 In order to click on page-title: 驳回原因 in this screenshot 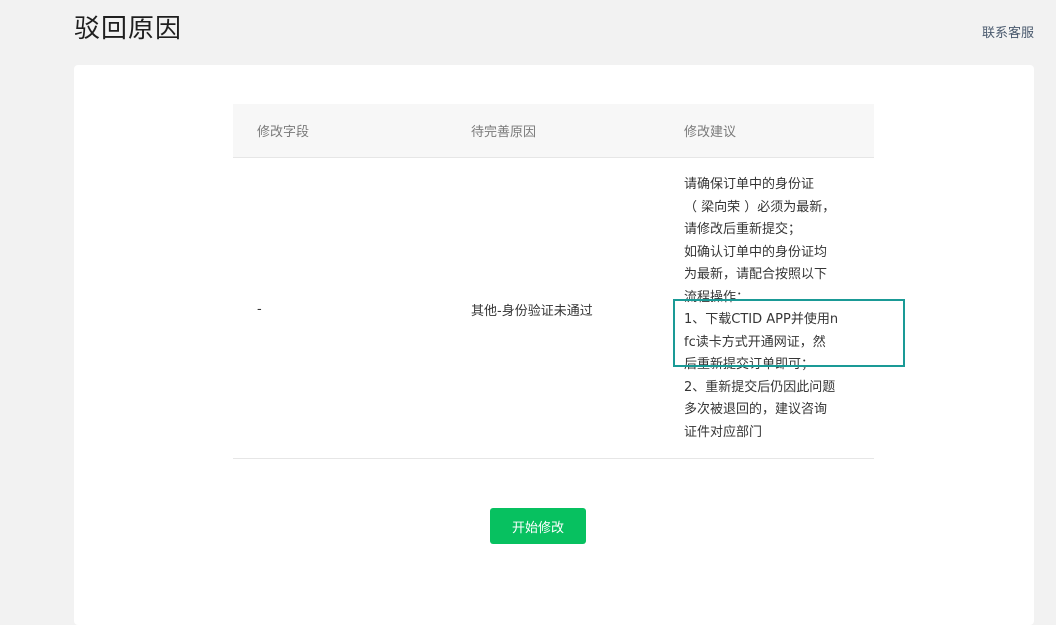, I will do `click(128, 29)`.